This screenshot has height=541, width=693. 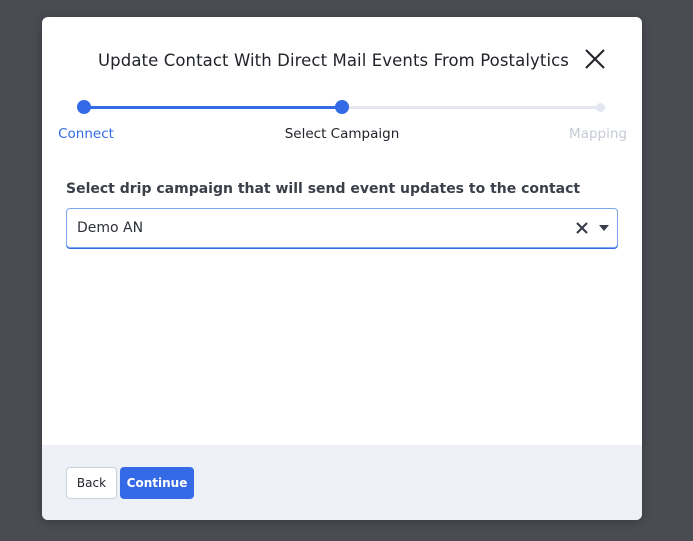 What do you see at coordinates (600, 107) in the screenshot?
I see `step-dot-mapping` at bounding box center [600, 107].